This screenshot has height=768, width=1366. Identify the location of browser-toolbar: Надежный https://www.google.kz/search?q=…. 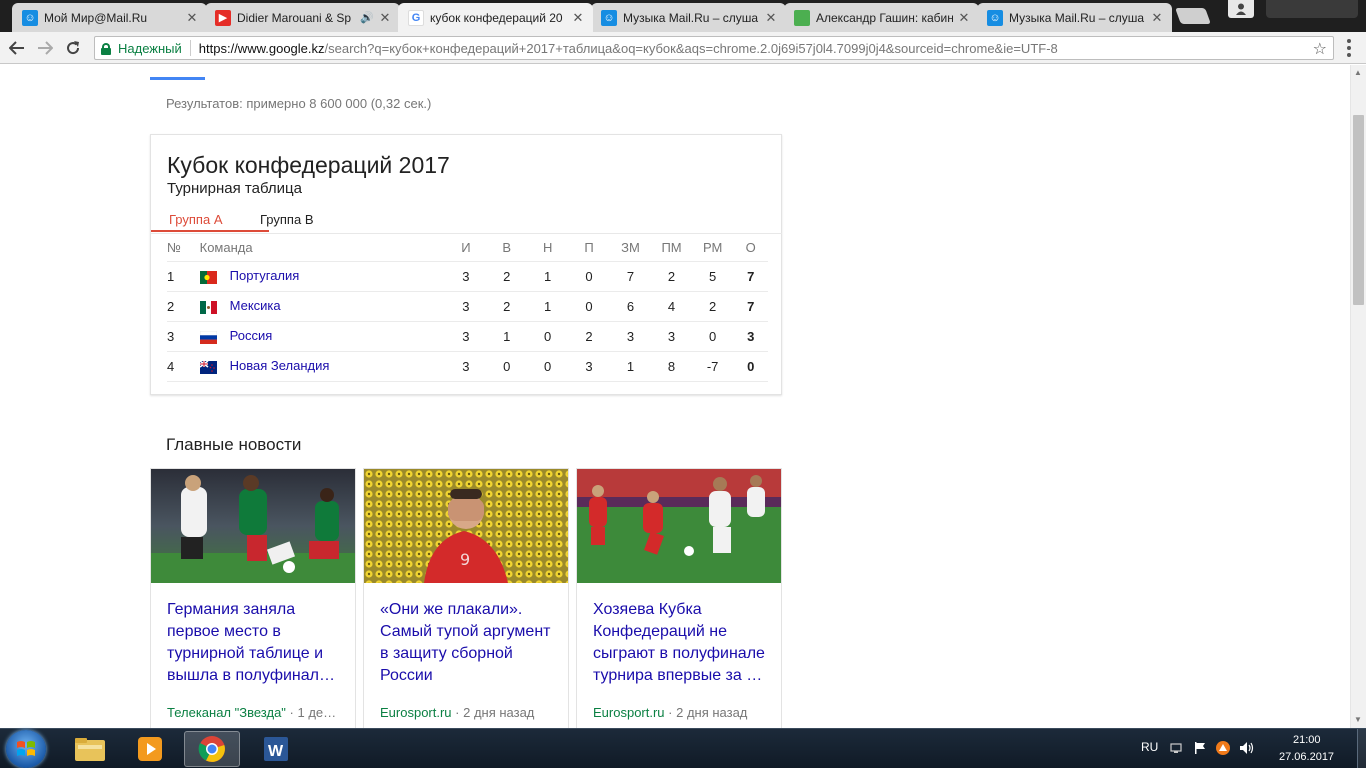
(683, 48).